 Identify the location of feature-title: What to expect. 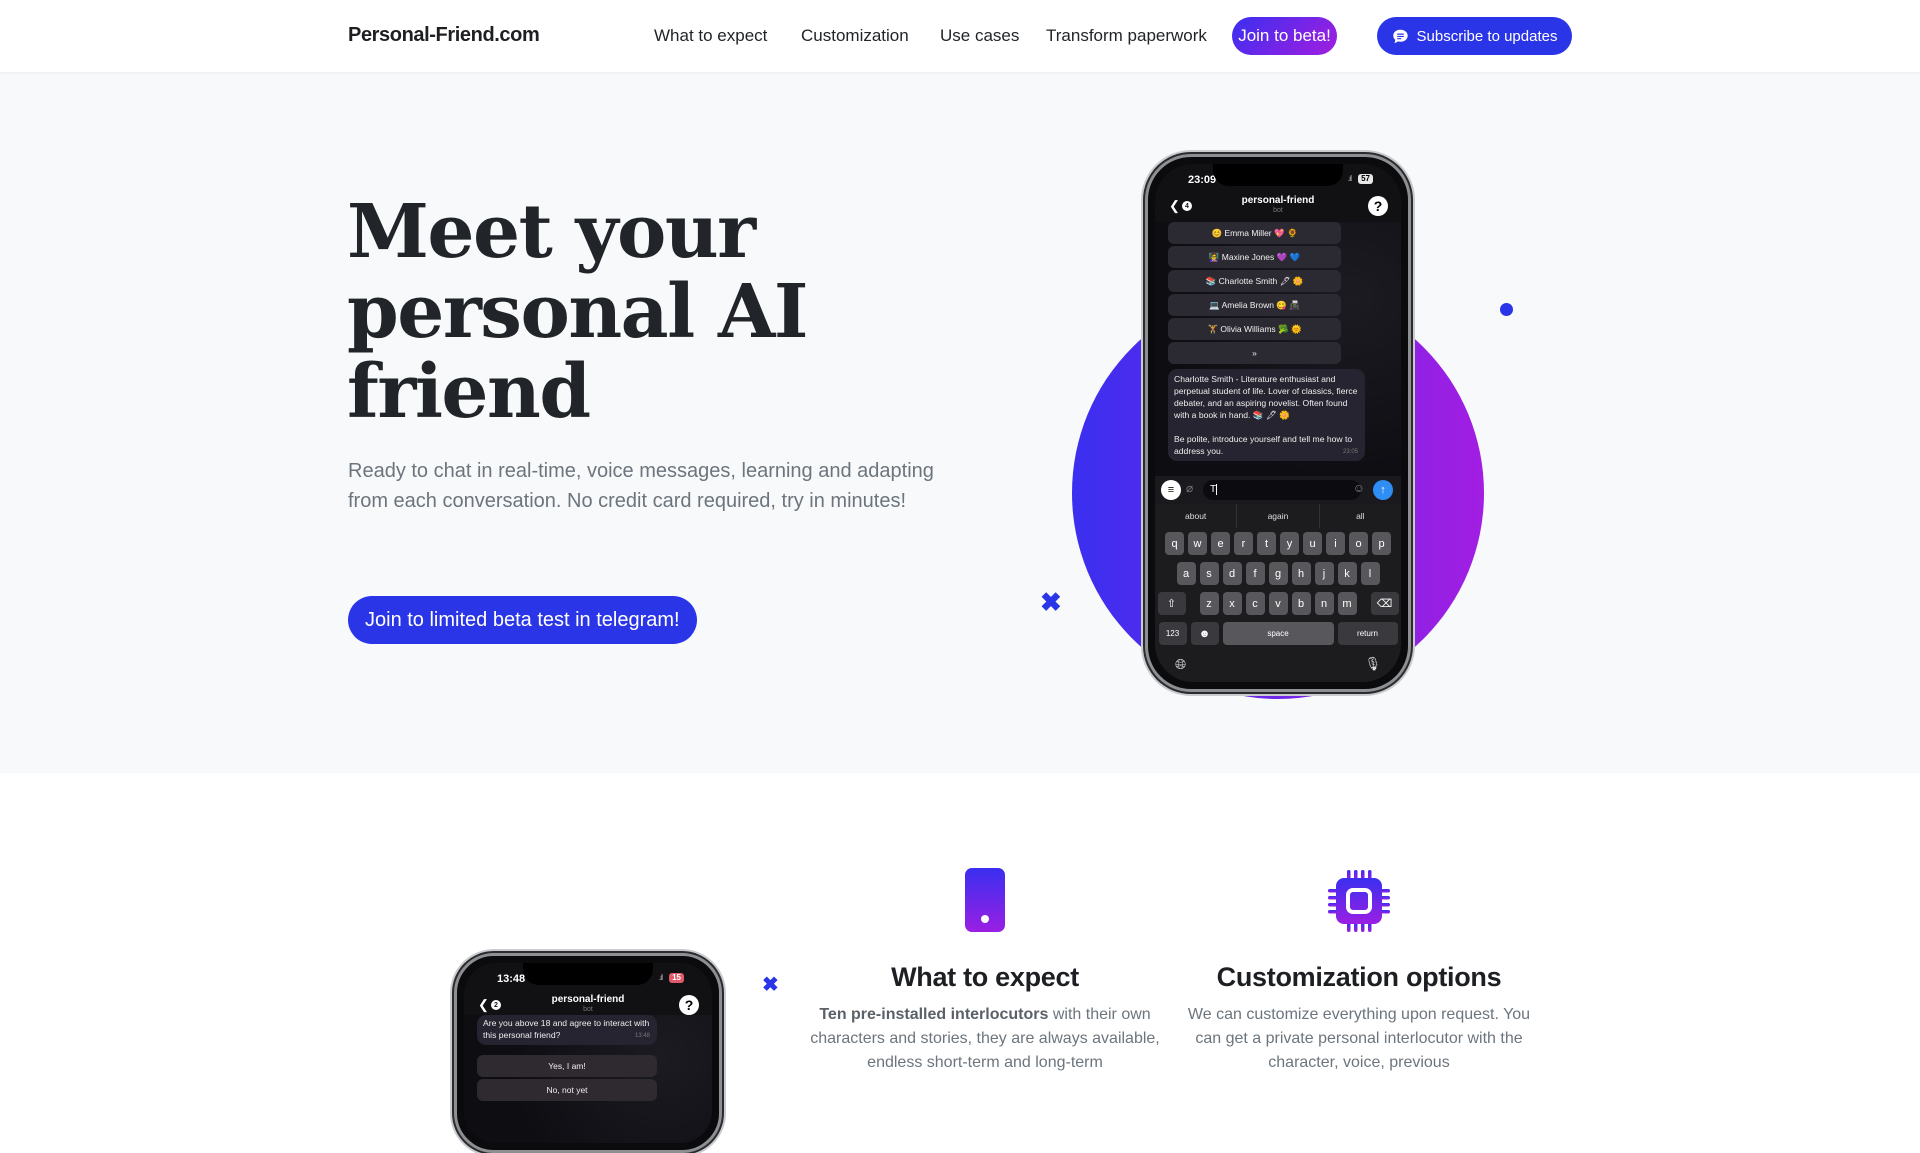
(985, 977).